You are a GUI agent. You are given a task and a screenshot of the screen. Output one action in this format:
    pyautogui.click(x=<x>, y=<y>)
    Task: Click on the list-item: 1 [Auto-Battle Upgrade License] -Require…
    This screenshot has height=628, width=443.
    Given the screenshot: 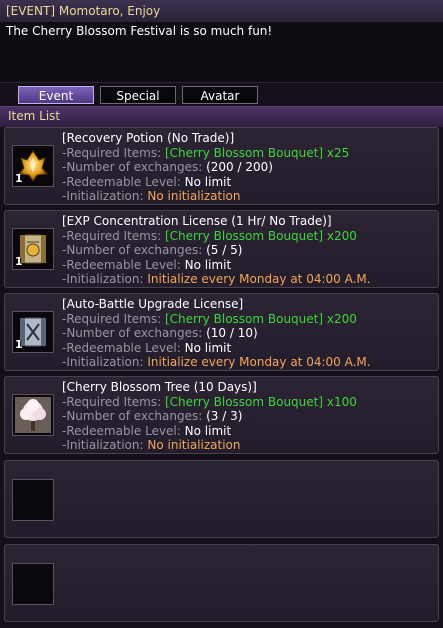 What is the action you would take?
    pyautogui.click(x=221, y=332)
    